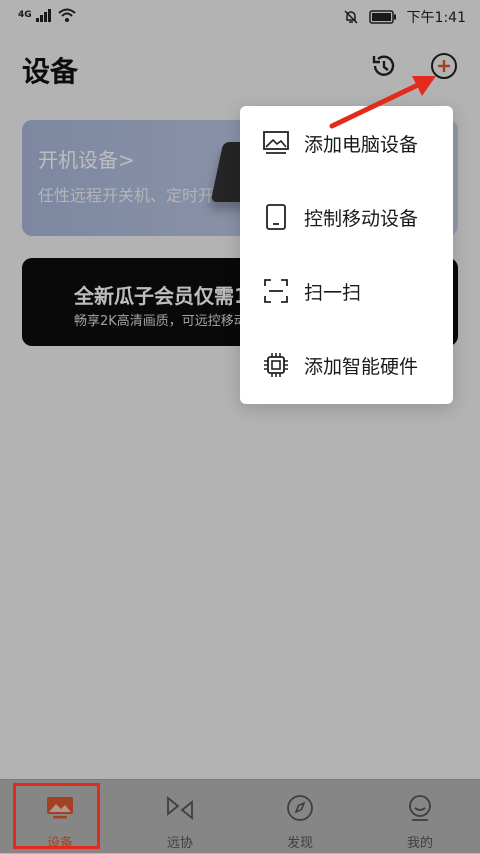 The width and height of the screenshot is (480, 854). Describe the element at coordinates (276, 217) in the screenshot. I see `tablet-icon` at that location.